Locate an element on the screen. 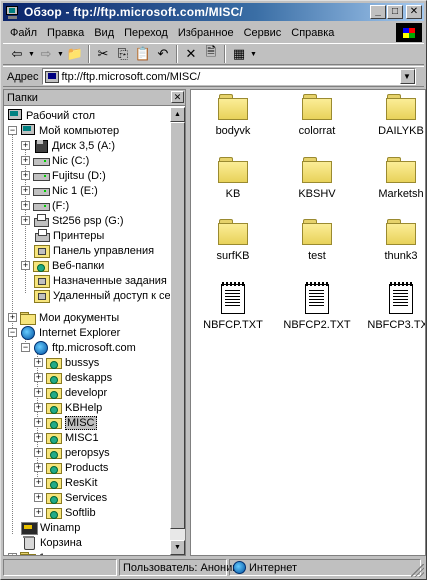 This screenshot has width=427, height=580. tree-item: + St256 psp (G:) is located at coordinates (72, 220).